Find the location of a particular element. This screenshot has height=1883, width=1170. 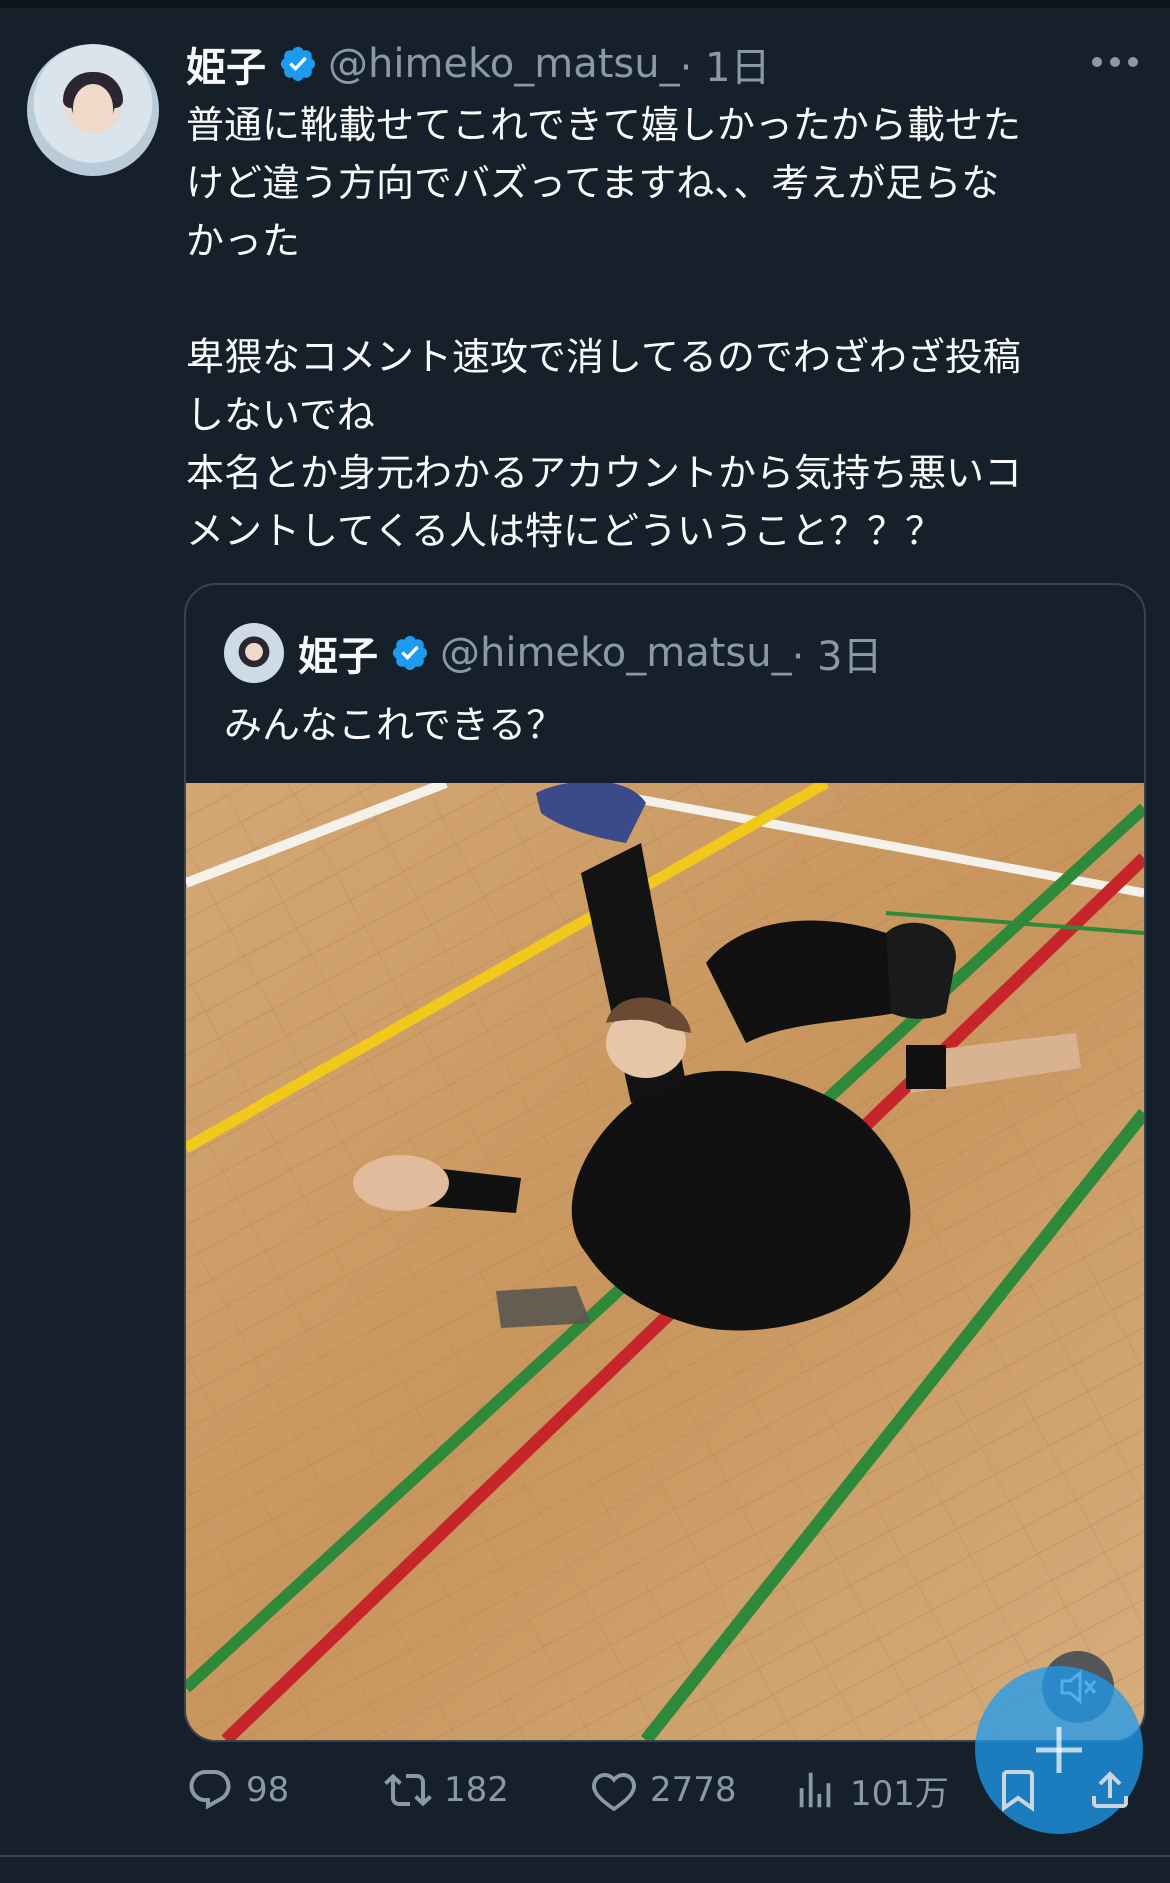

author-handle: @himeko_matsu_ is located at coordinates (504, 64).